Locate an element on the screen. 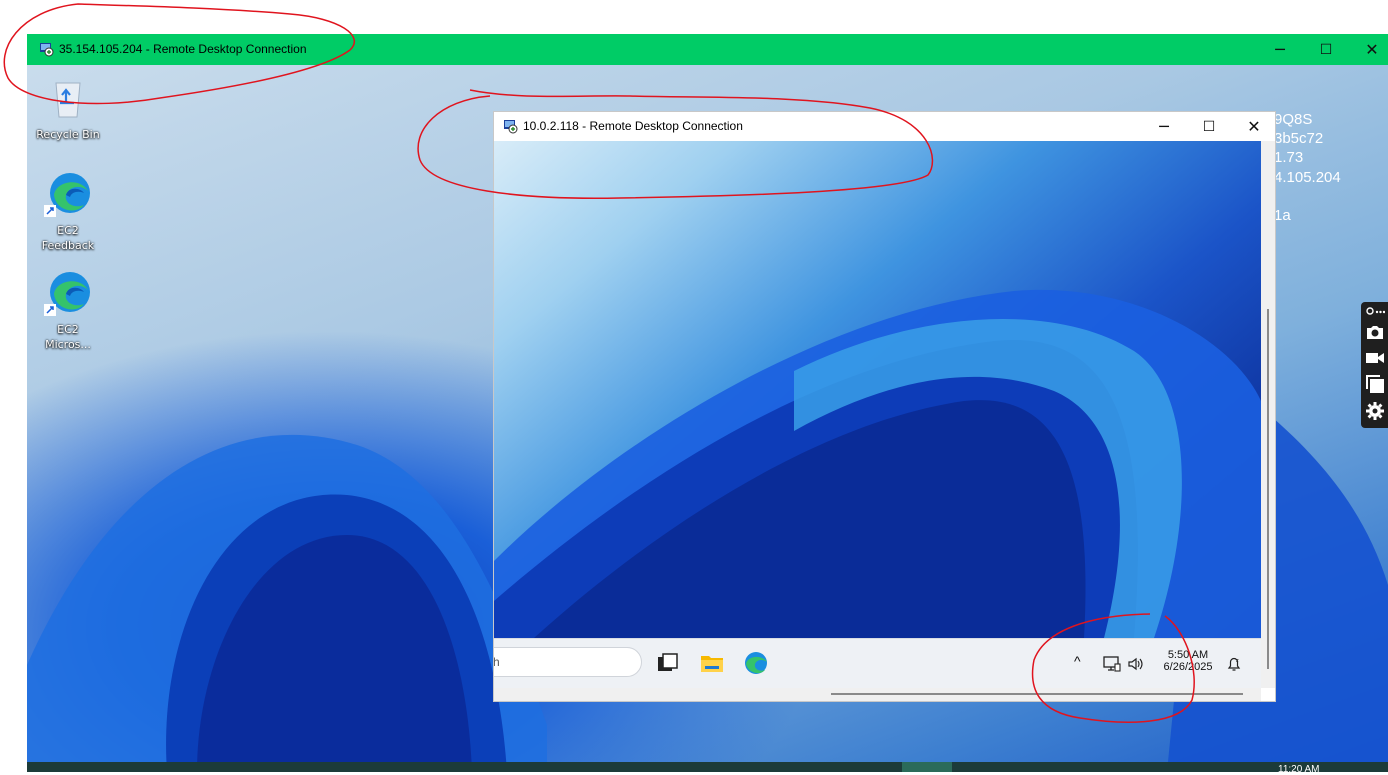 The height and width of the screenshot is (775, 1388). tray-clock: 5:50 AM 6/26/2025 is located at coordinates (1188, 661).